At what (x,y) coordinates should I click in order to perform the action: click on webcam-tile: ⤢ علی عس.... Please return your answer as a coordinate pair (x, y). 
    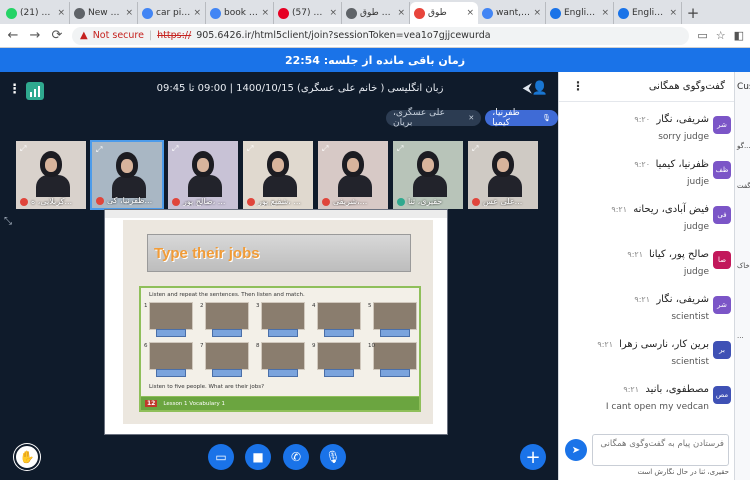
    Looking at the image, I should click on (503, 175).